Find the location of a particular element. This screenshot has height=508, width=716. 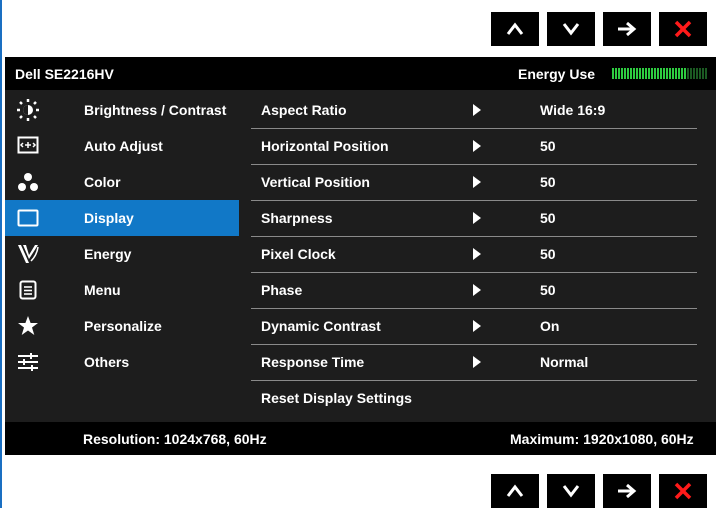

menu-item-brightness-contrast: Brightness / Contrast is located at coordinates (122, 110).